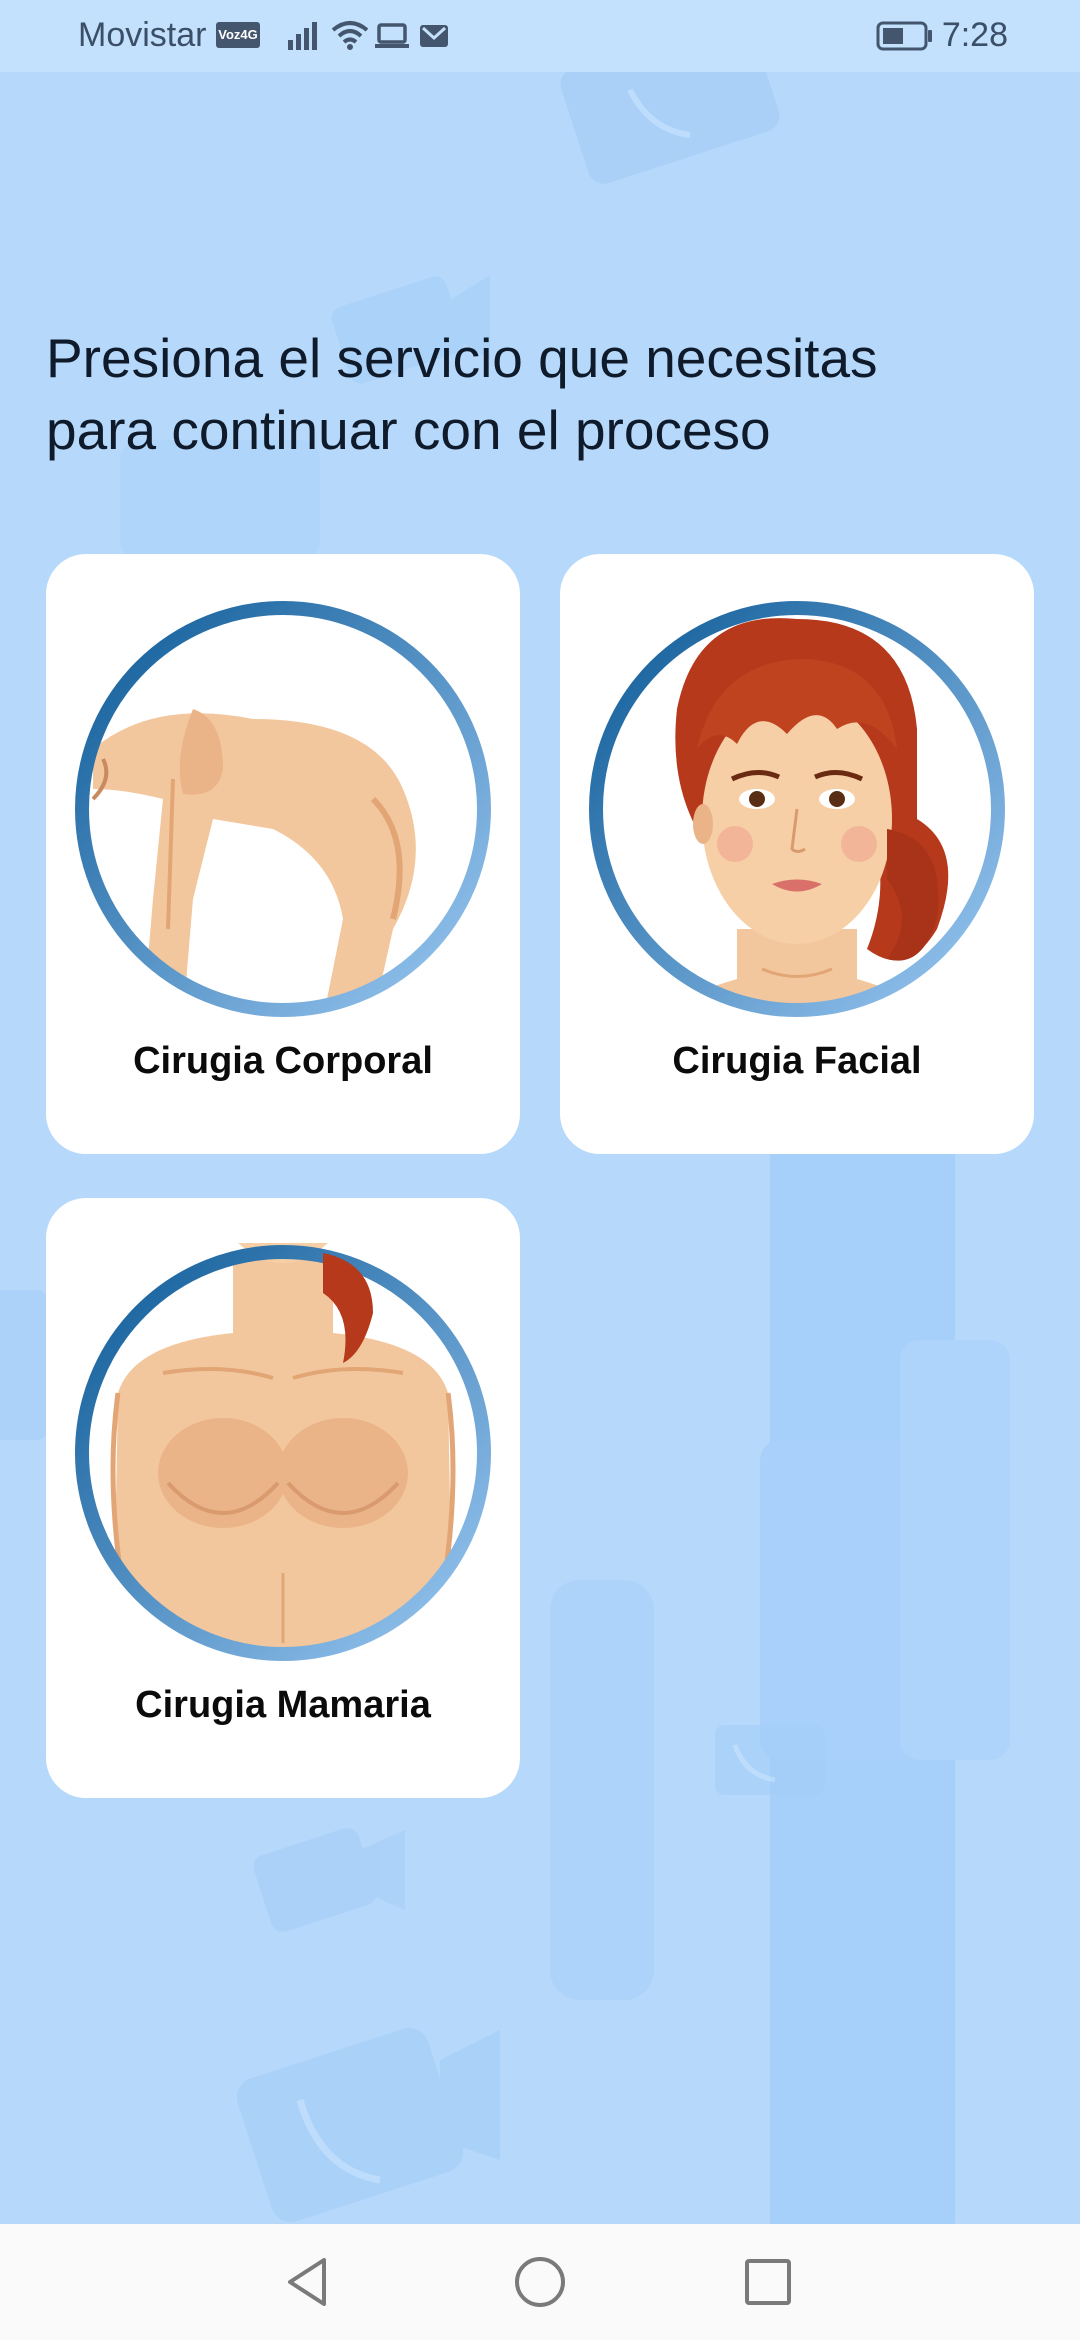 The height and width of the screenshot is (2340, 1080). What do you see at coordinates (142, 35) in the screenshot?
I see `carrier-label: Movistar` at bounding box center [142, 35].